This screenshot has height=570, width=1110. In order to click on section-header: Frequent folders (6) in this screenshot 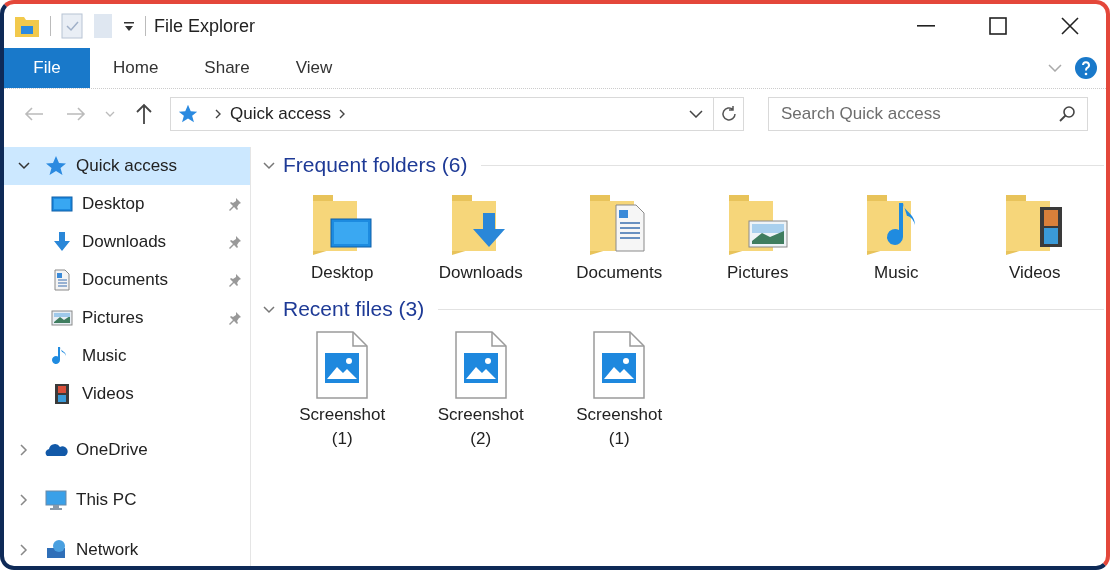, I will do `click(375, 165)`.